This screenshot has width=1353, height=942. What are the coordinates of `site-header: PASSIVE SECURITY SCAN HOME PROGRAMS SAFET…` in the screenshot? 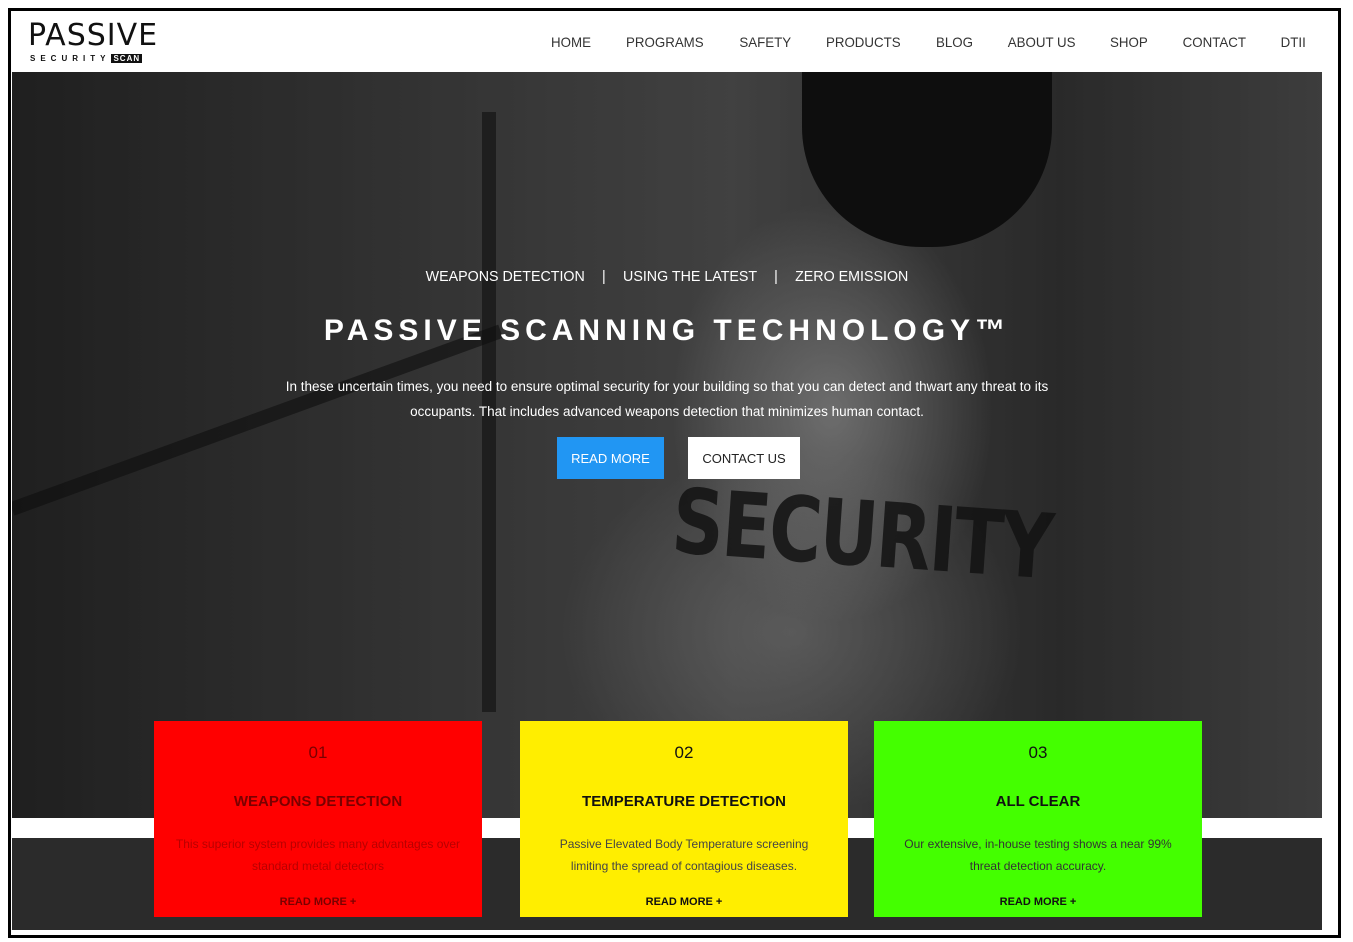 It's located at (667, 42).